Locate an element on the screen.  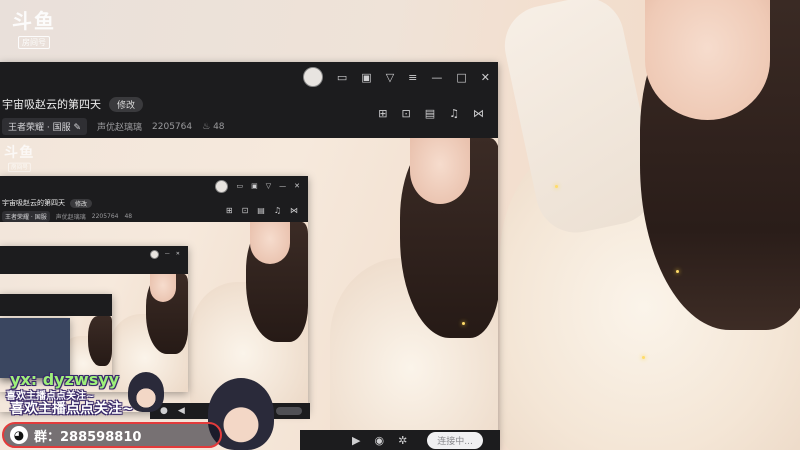
chibi-avatar-small is located at coordinates (146, 392).